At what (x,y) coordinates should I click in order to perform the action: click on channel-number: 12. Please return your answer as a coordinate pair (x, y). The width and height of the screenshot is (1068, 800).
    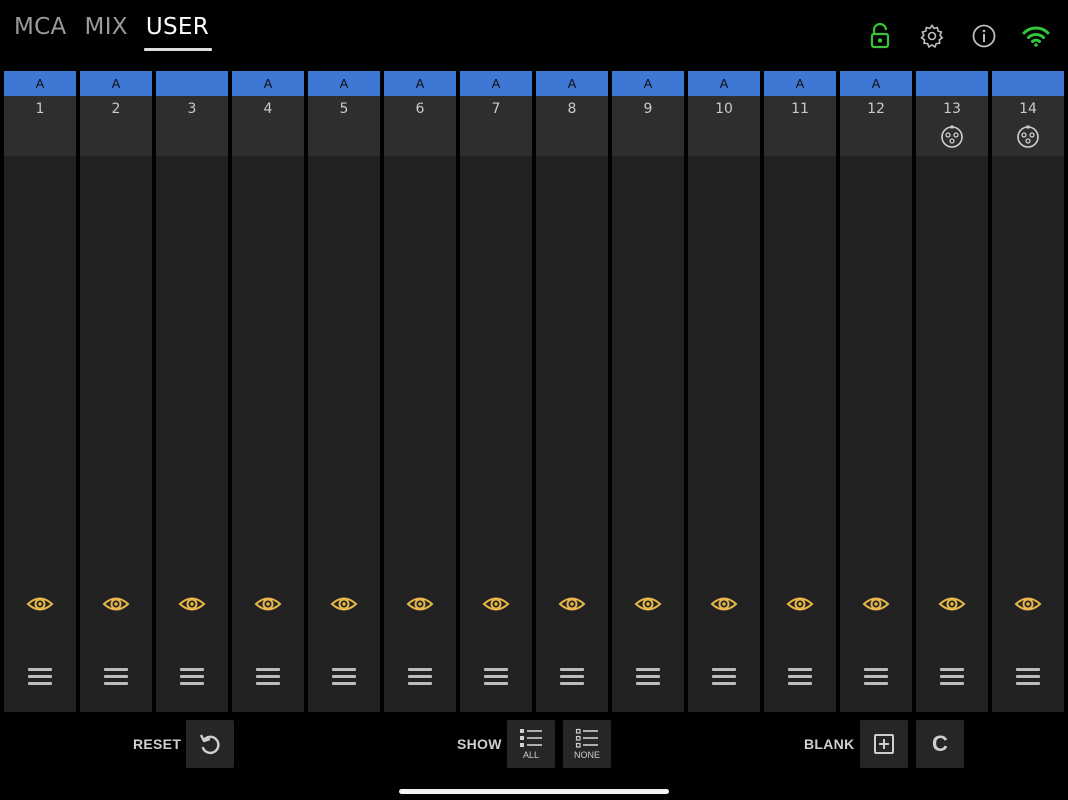
    Looking at the image, I should click on (876, 109).